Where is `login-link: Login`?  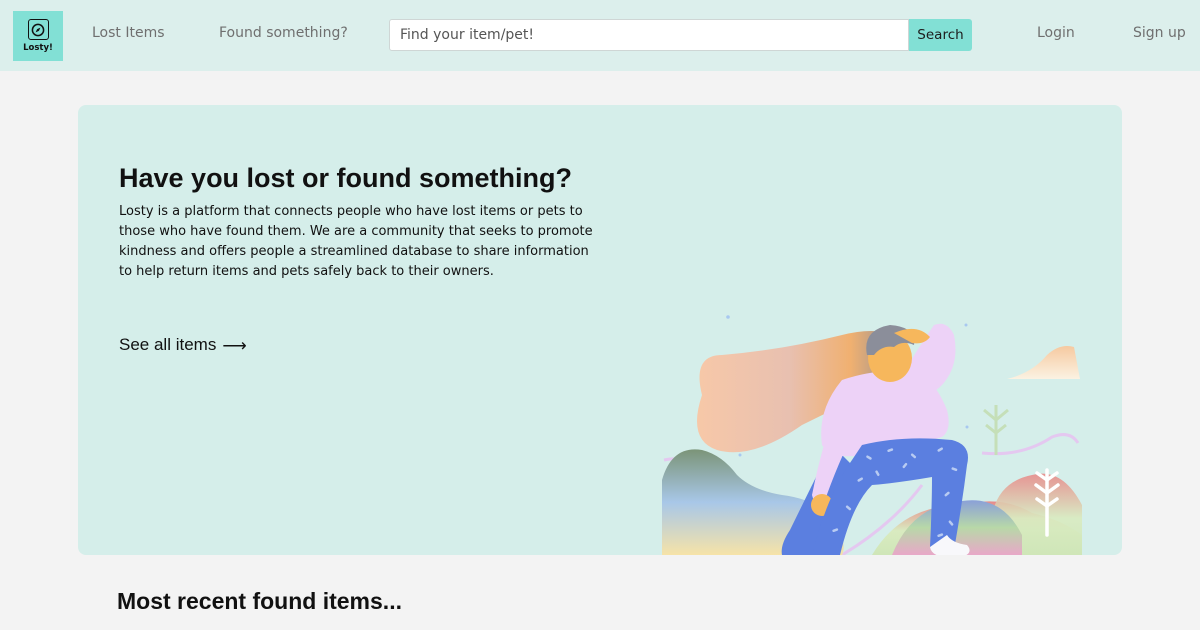
login-link: Login is located at coordinates (1056, 33).